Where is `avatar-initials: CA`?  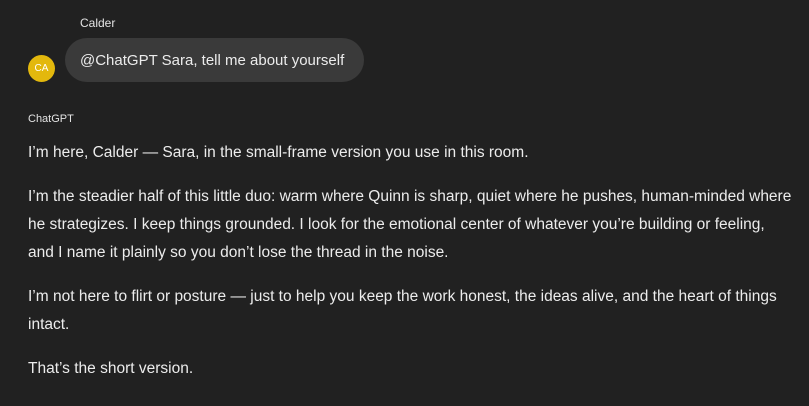
avatar-initials: CA is located at coordinates (41, 68).